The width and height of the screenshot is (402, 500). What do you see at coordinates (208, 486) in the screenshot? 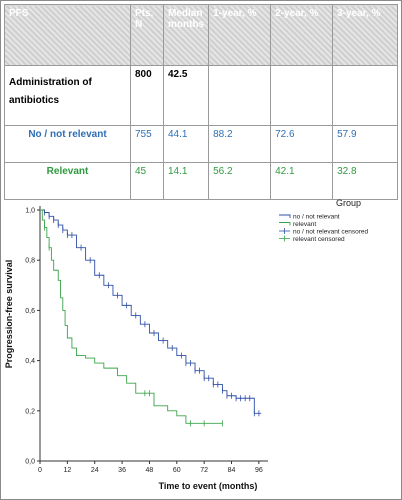
I see `x-axis-label: Time to event (months)` at bounding box center [208, 486].